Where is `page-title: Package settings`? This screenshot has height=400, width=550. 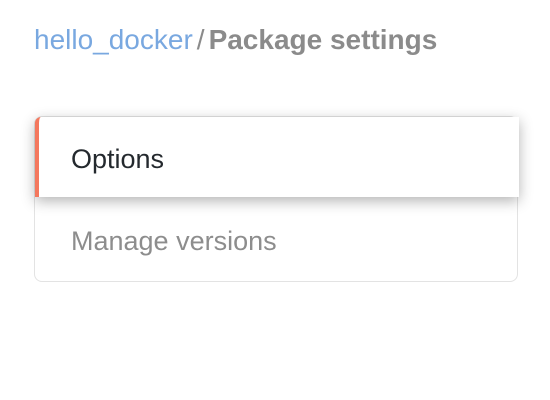 page-title: Package settings is located at coordinates (323, 39).